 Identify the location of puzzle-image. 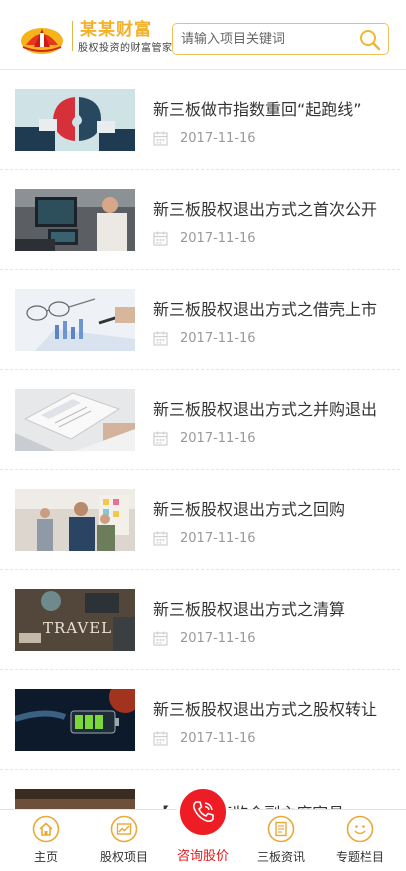
(75, 120).